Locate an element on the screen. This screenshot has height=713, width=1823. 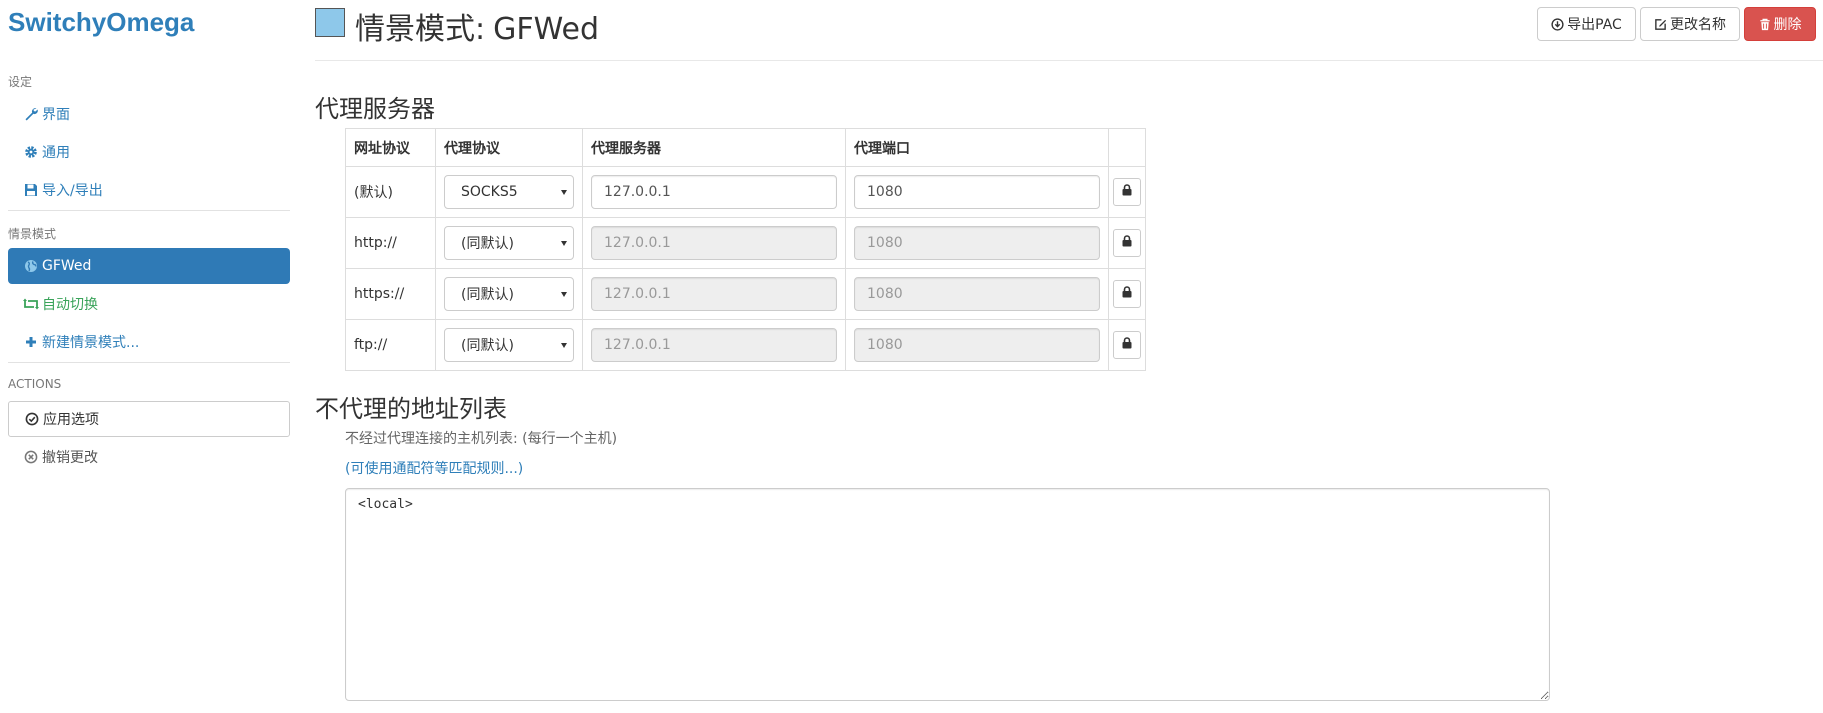
table-row: ftp:// (同默认) is located at coordinates (745, 345).